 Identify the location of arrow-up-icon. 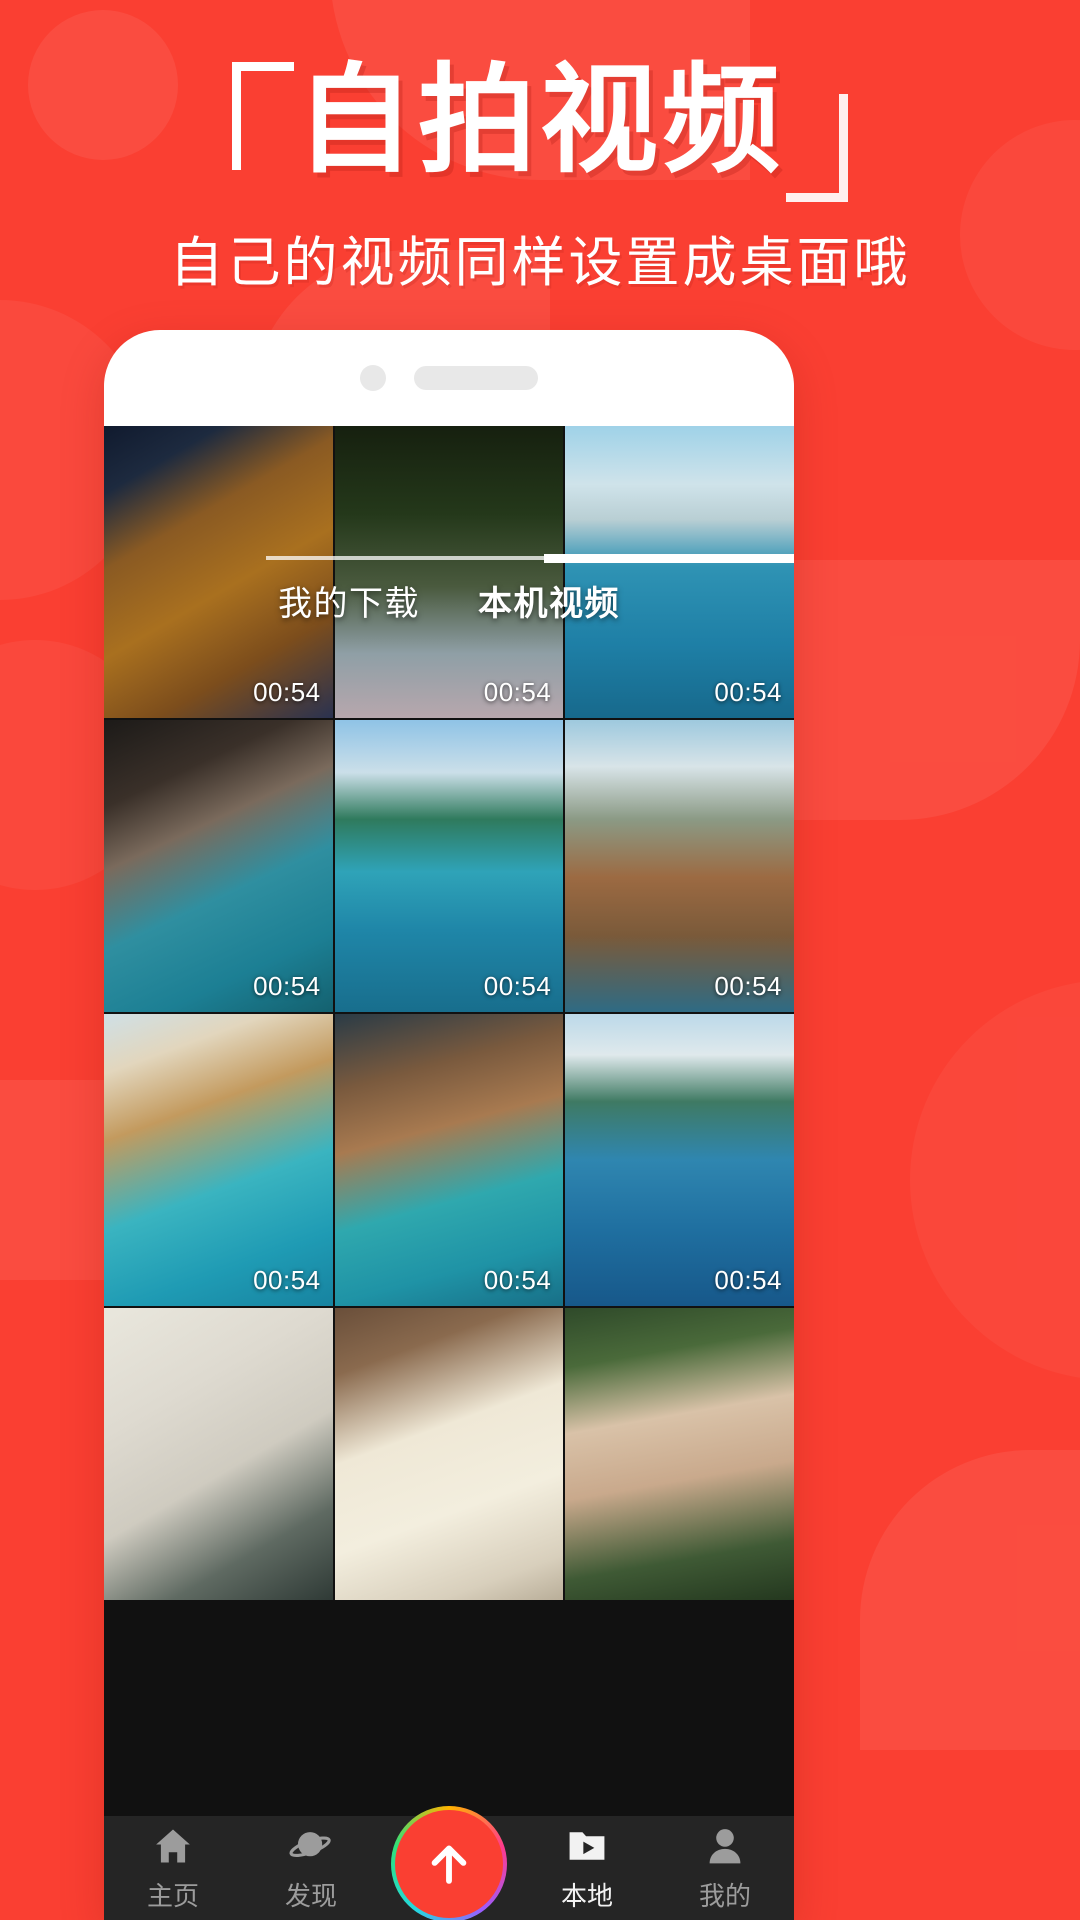
(449, 1864).